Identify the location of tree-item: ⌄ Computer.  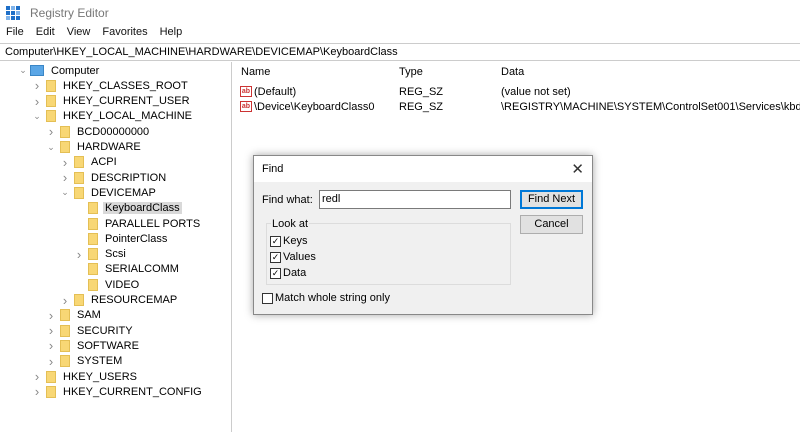
(59, 70).